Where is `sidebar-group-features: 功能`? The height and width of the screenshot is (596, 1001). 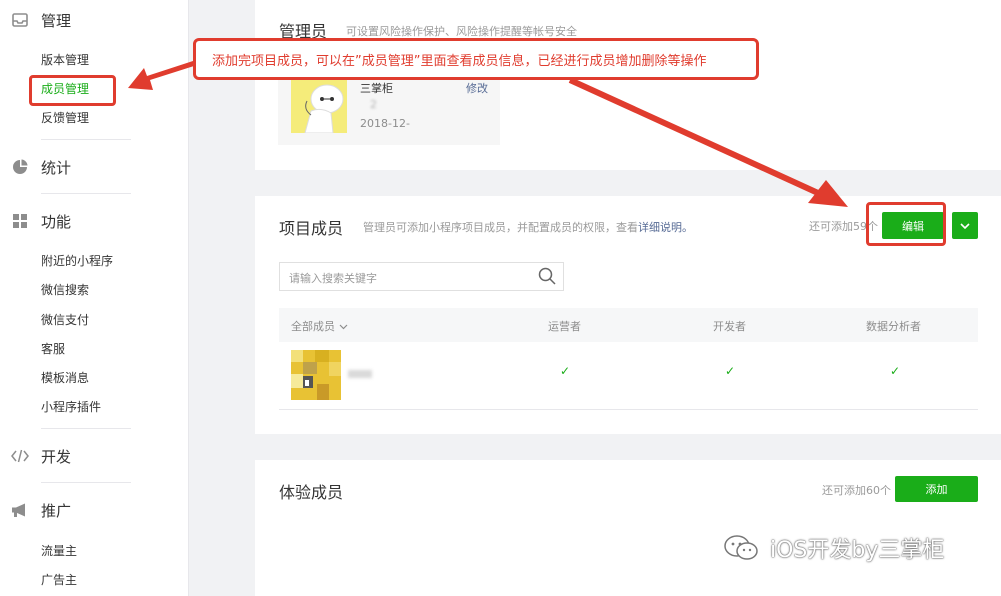
sidebar-group-features: 功能 is located at coordinates (35, 221).